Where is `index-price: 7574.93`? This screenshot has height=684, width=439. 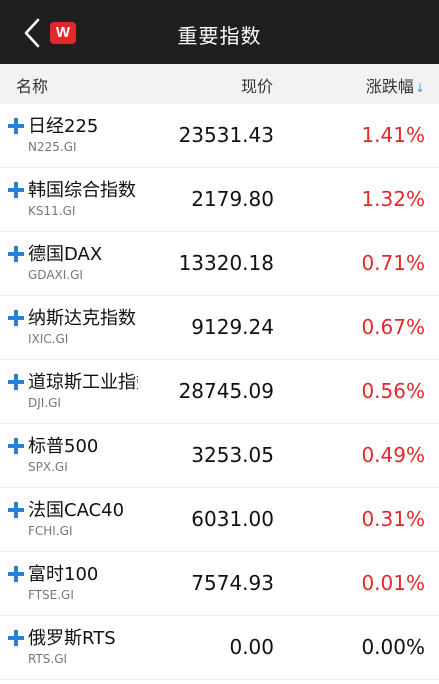 index-price: 7574.93 is located at coordinates (232, 583).